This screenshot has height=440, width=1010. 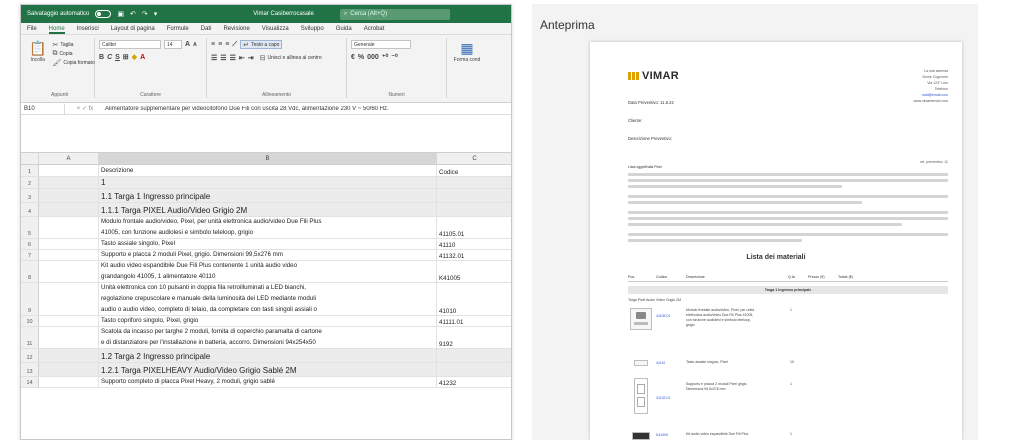 I want to click on search-box: ⌕ Cerca (Alt+Q), so click(x=394, y=14).